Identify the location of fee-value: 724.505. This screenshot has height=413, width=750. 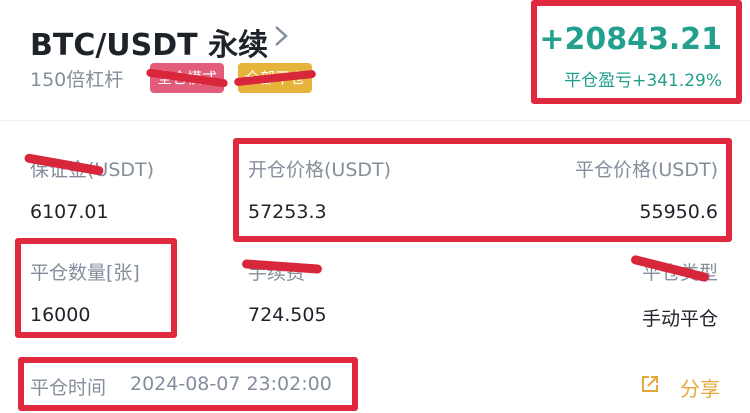
(287, 315).